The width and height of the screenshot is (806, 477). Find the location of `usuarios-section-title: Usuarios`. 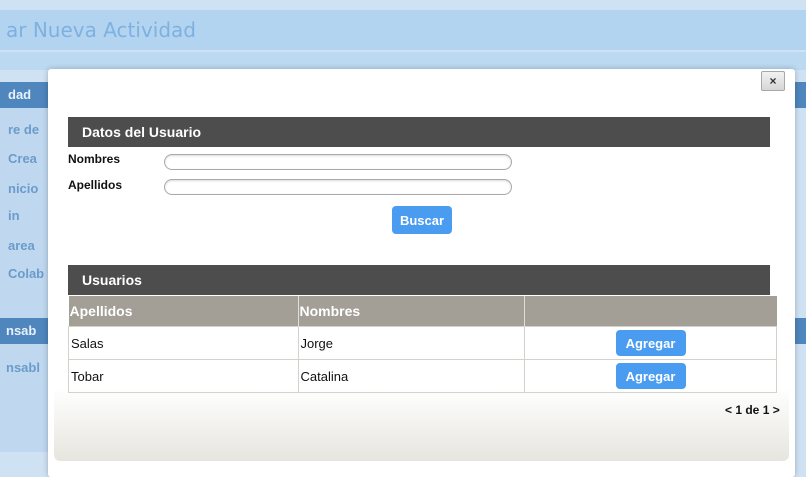

usuarios-section-title: Usuarios is located at coordinates (112, 280).